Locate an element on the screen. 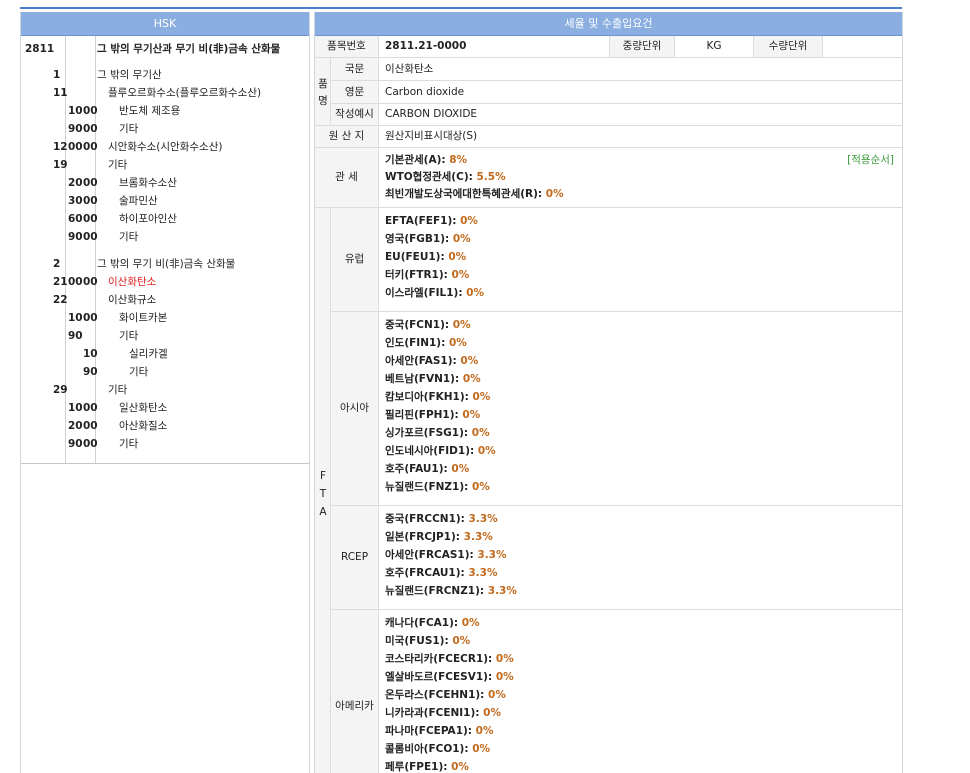 The height and width of the screenshot is (773, 970). hsk-row: 20 00 아산화질소 is located at coordinates (165, 426).